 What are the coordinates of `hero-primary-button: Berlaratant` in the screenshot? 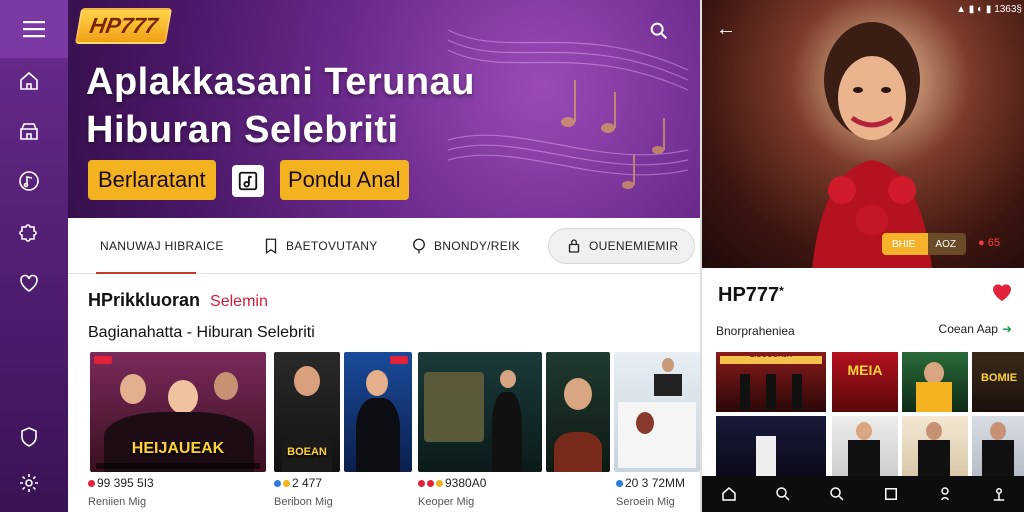 It's located at (152, 180).